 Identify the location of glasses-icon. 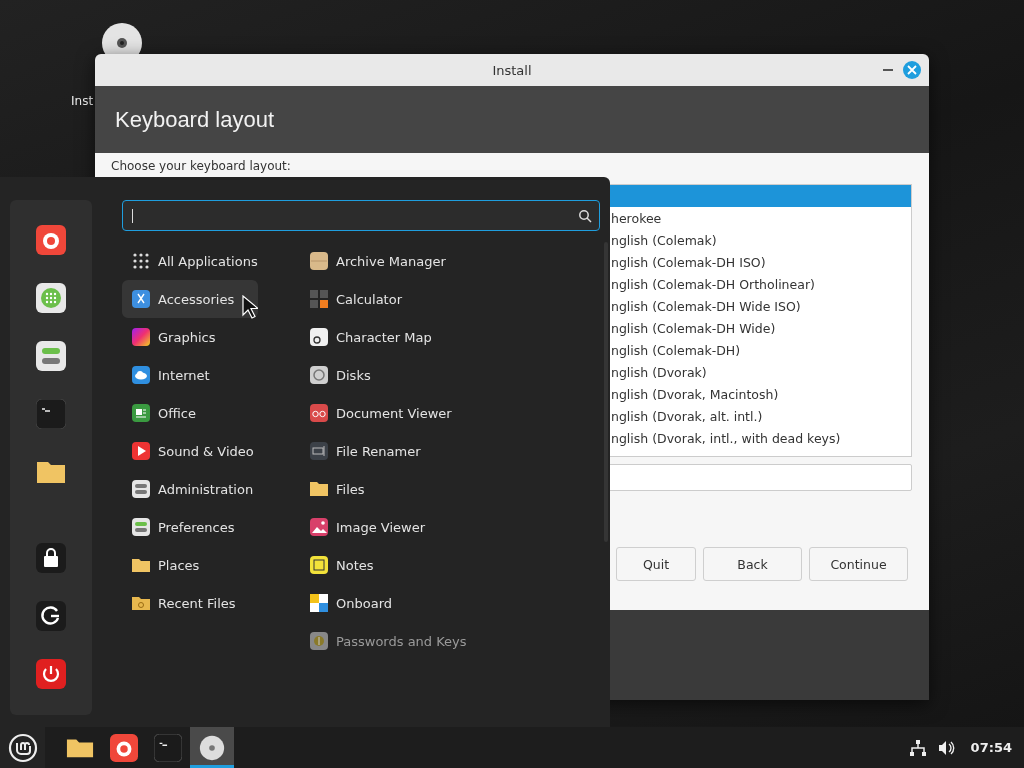
(319, 413).